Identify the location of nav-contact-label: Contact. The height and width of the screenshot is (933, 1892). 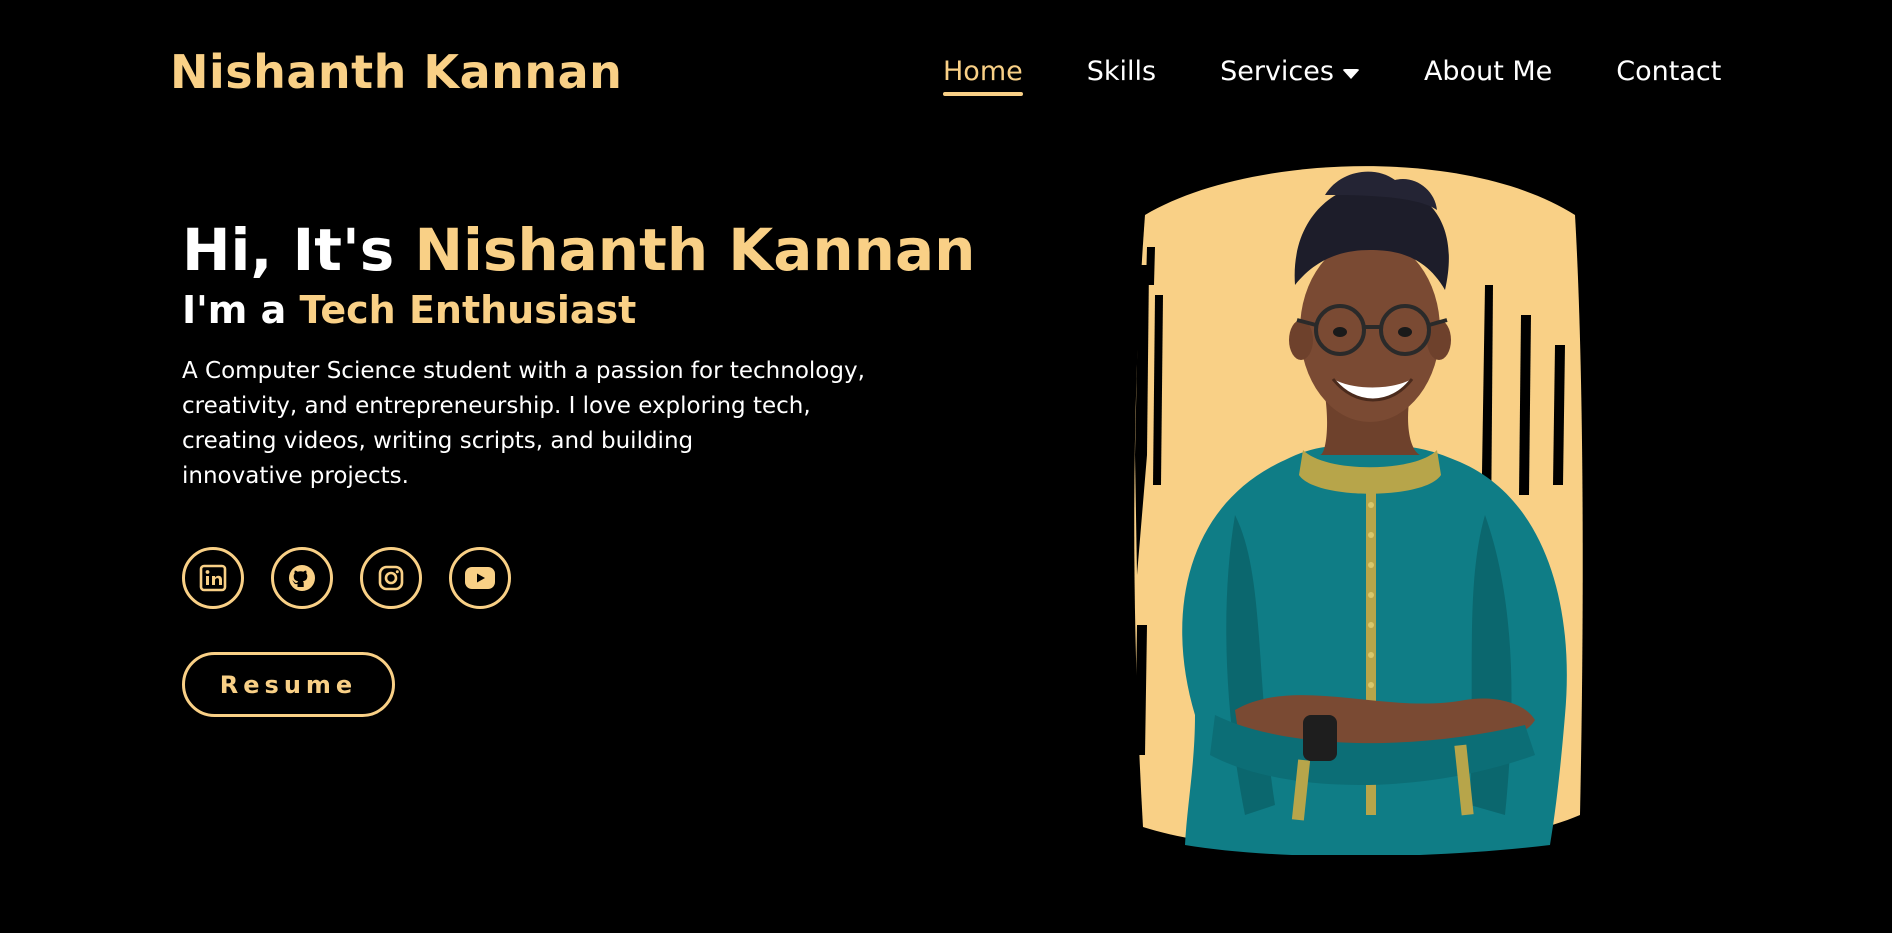
(1669, 71).